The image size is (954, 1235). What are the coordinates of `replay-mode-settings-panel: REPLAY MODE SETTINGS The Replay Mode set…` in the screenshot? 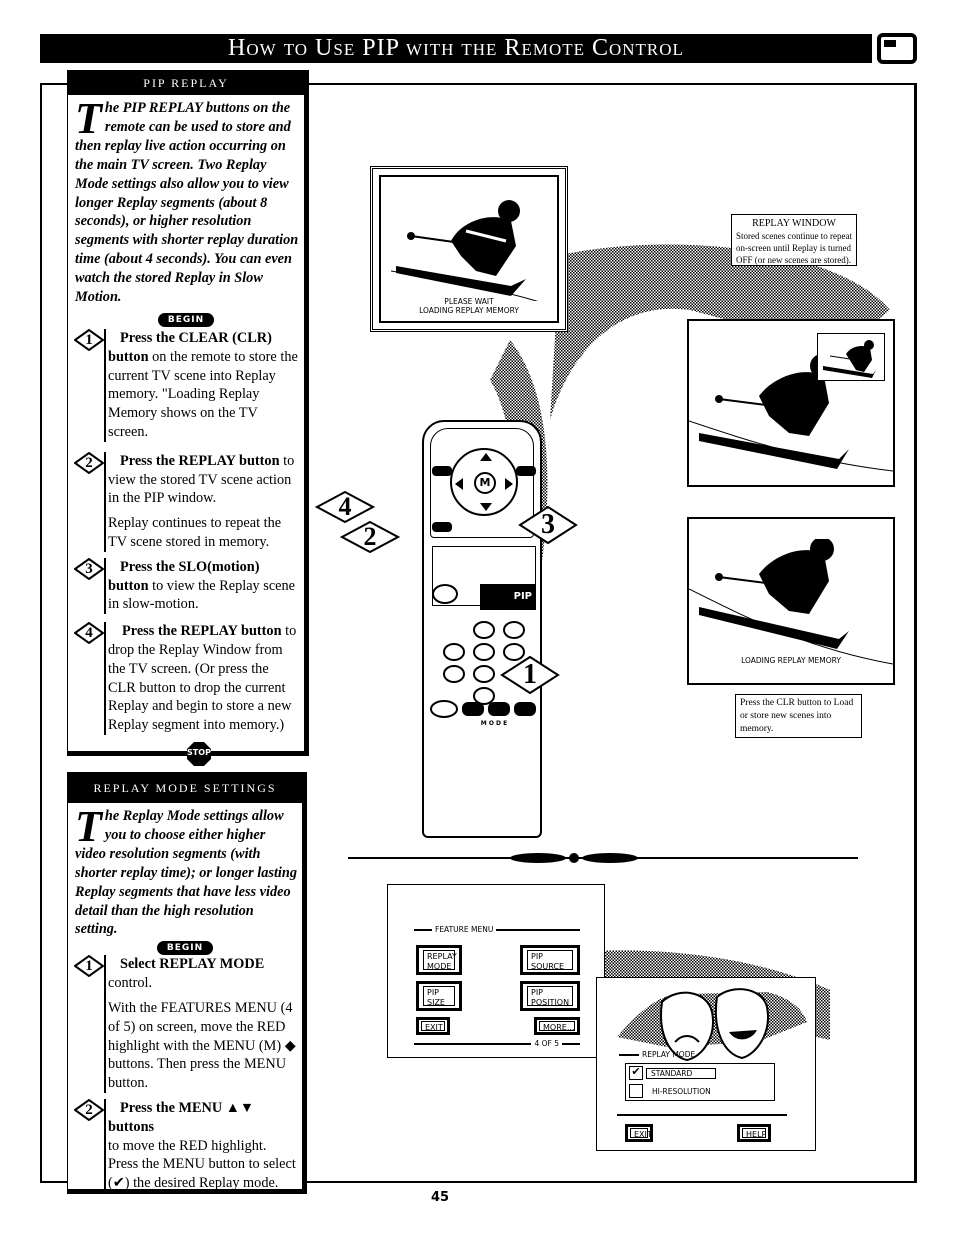 It's located at (187, 983).